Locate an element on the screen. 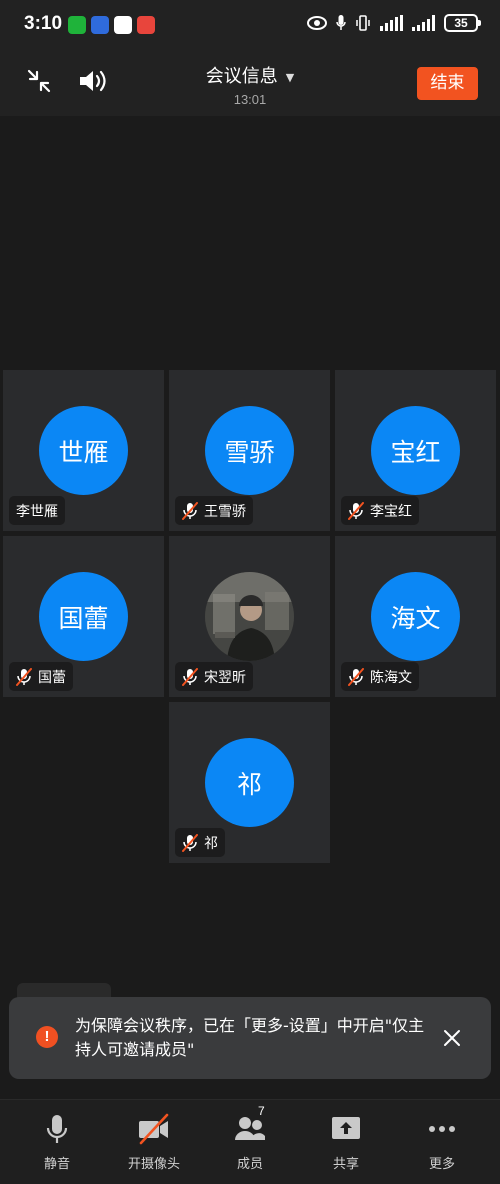  participant-name-tag: 宋翌昕 is located at coordinates (214, 676).